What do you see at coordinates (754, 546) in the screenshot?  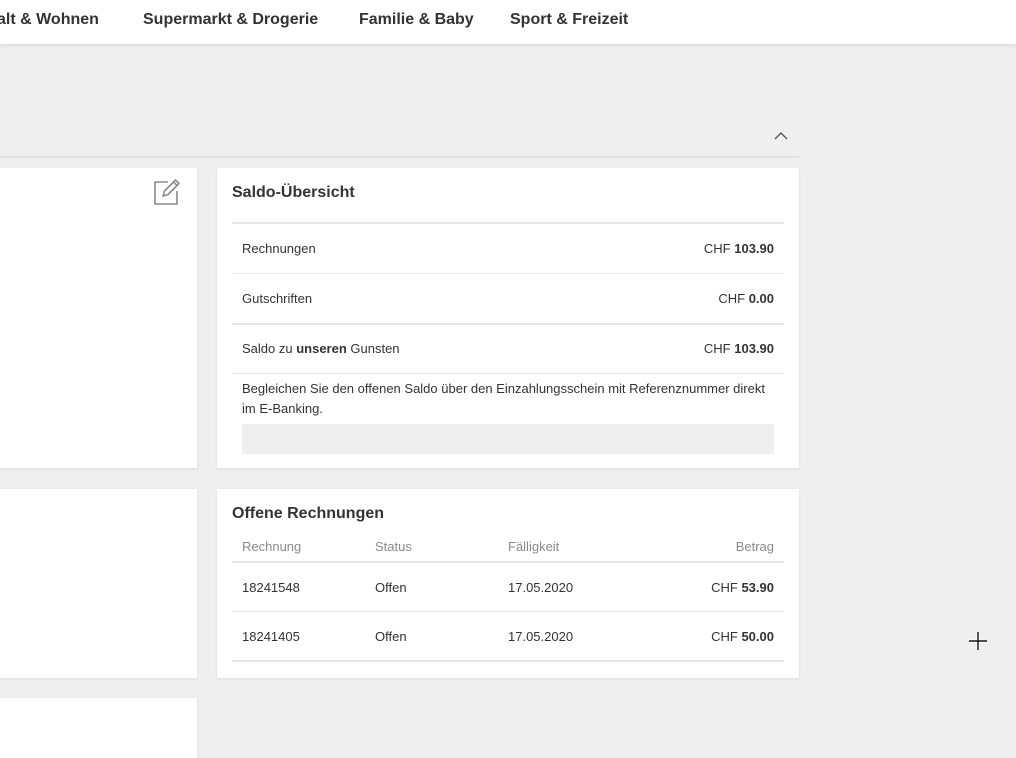 I see `column-header-amount: Betrag` at bounding box center [754, 546].